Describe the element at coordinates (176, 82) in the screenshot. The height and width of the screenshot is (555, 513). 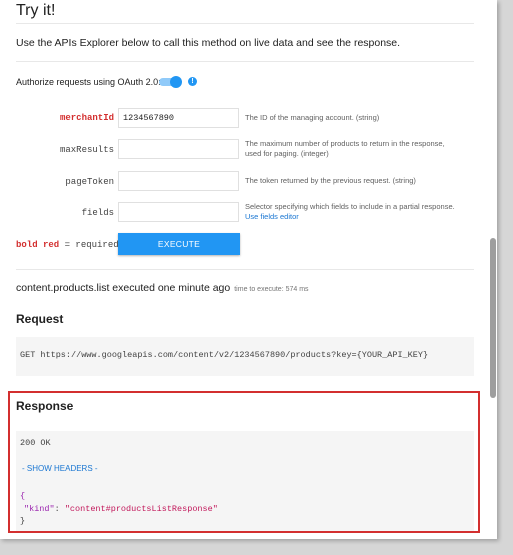
I see `toggle-knob` at that location.